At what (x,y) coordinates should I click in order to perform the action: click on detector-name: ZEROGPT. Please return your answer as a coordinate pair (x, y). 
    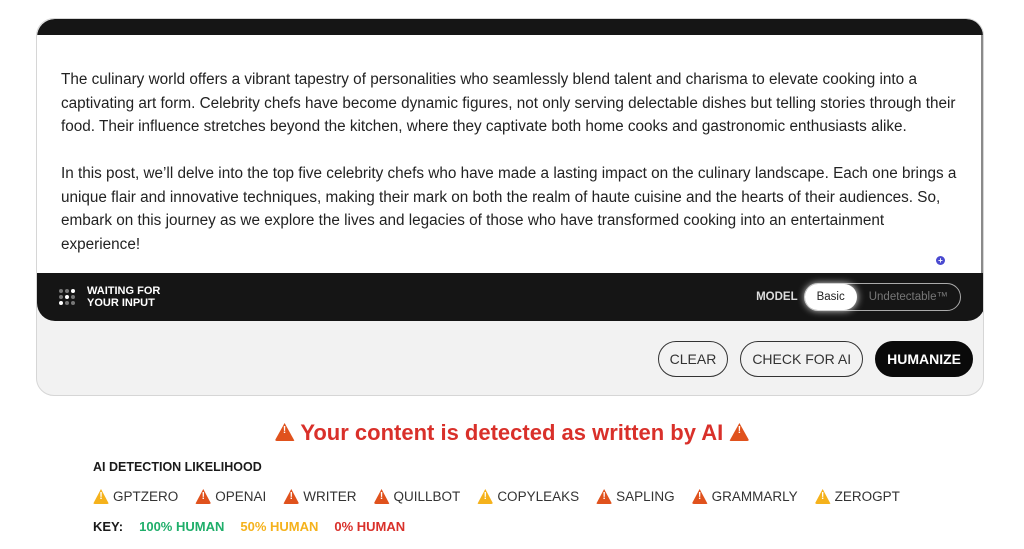
    Looking at the image, I should click on (867, 496).